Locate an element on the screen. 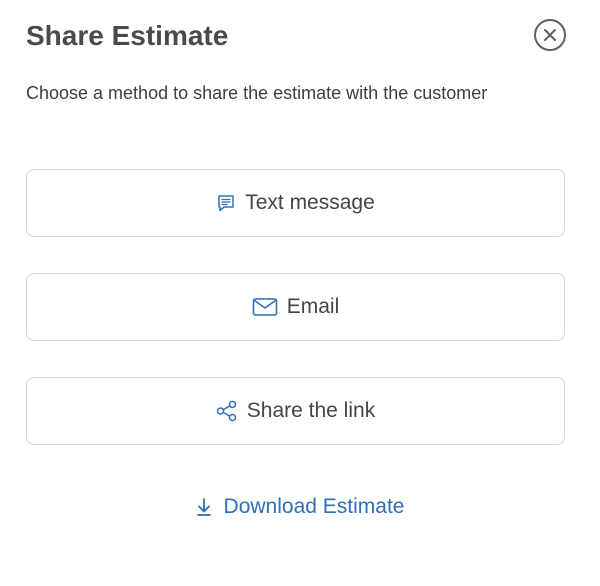 The width and height of the screenshot is (600, 586). share-link-button: Share the link is located at coordinates (295, 411).